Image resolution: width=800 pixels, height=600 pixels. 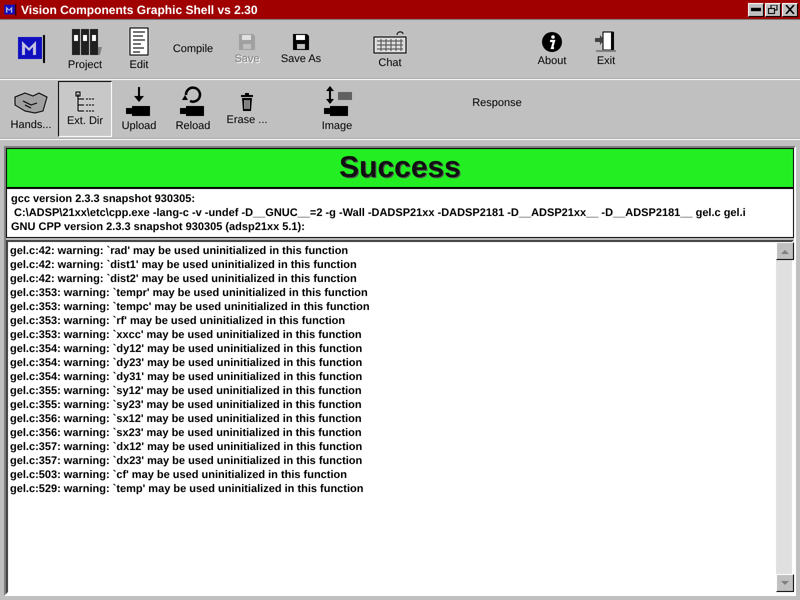 I want to click on tree-icon, so click(x=85, y=102).